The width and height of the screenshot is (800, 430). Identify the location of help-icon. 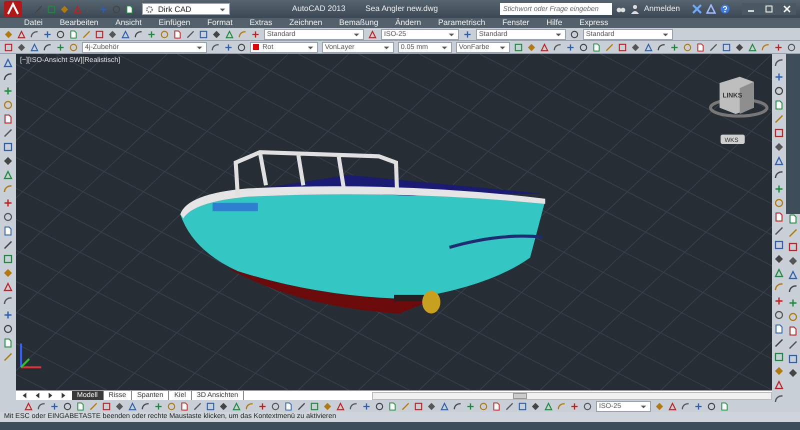
(725, 9).